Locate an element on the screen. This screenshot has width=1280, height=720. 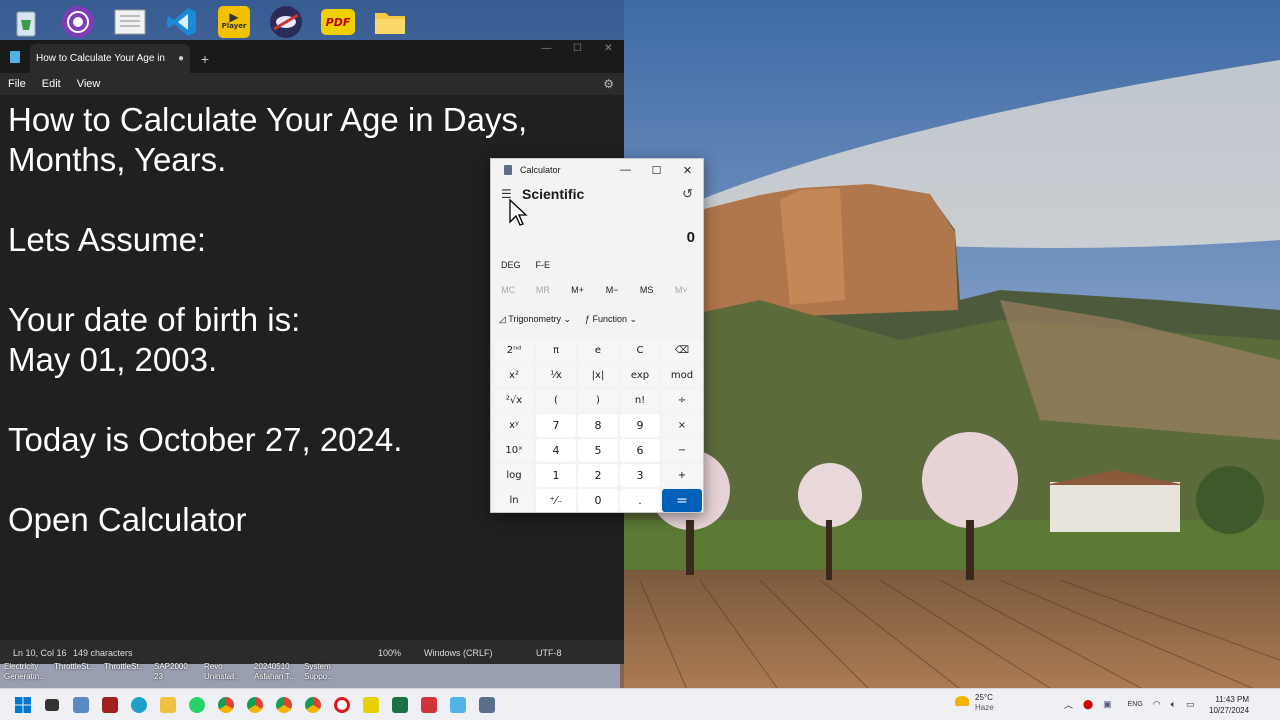
menu-view: View is located at coordinates (89, 84).